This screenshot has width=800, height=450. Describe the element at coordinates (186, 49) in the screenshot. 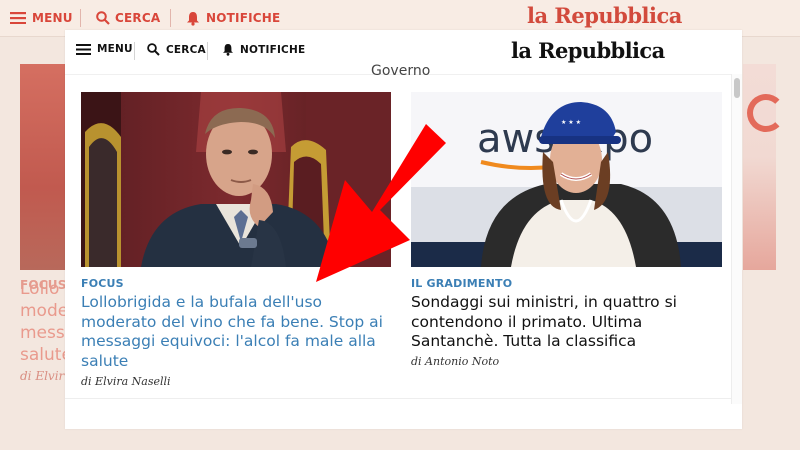

I see `search-label: CERCA` at that location.